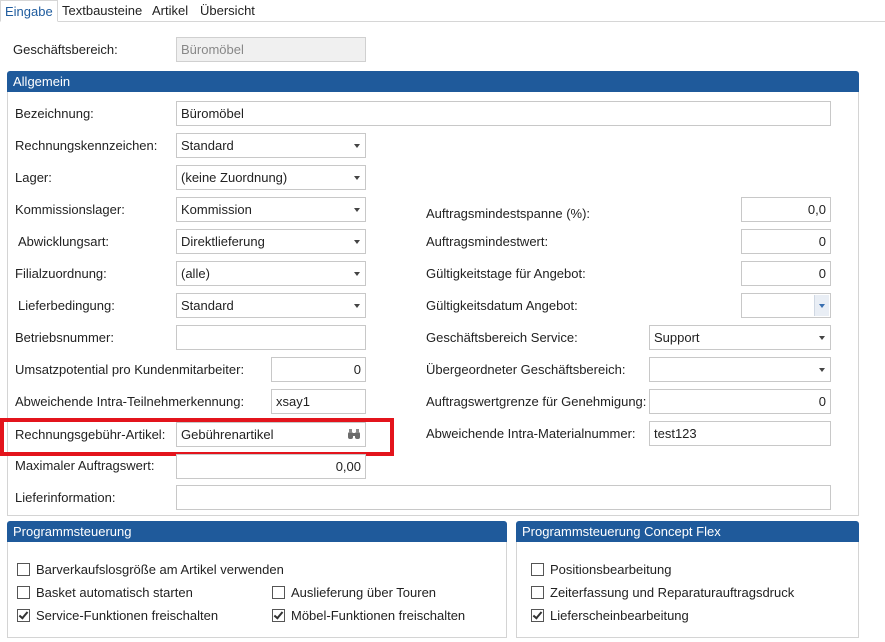 This screenshot has height=642, width=885. Describe the element at coordinates (271, 305) in the screenshot. I see `lieferbedingung-select: Standard` at that location.